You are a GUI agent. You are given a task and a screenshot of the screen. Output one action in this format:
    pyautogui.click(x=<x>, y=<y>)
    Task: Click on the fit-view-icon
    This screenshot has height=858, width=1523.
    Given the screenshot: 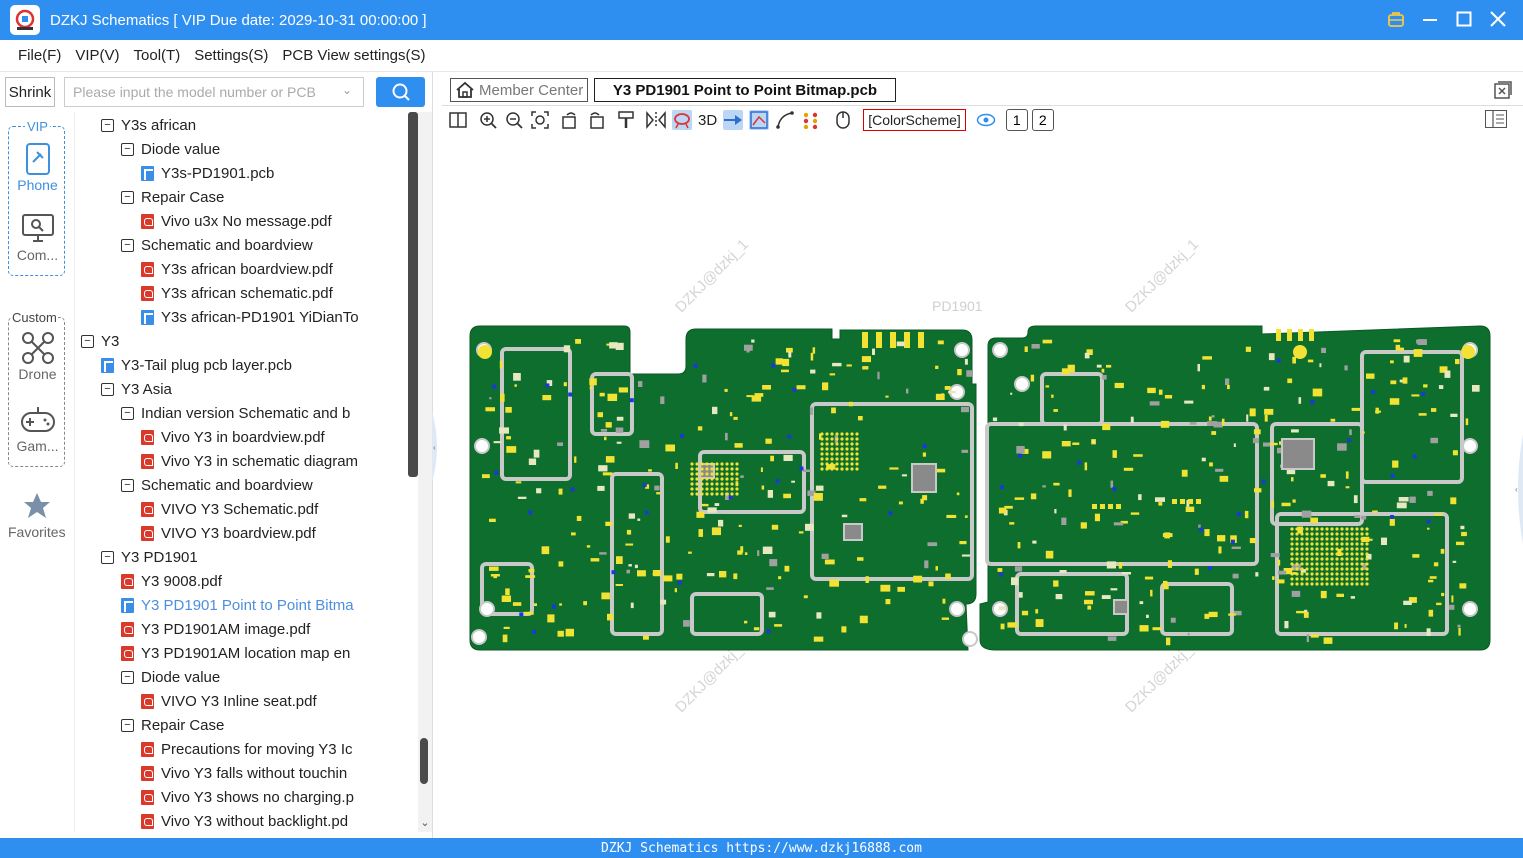 What is the action you would take?
    pyautogui.click(x=540, y=120)
    